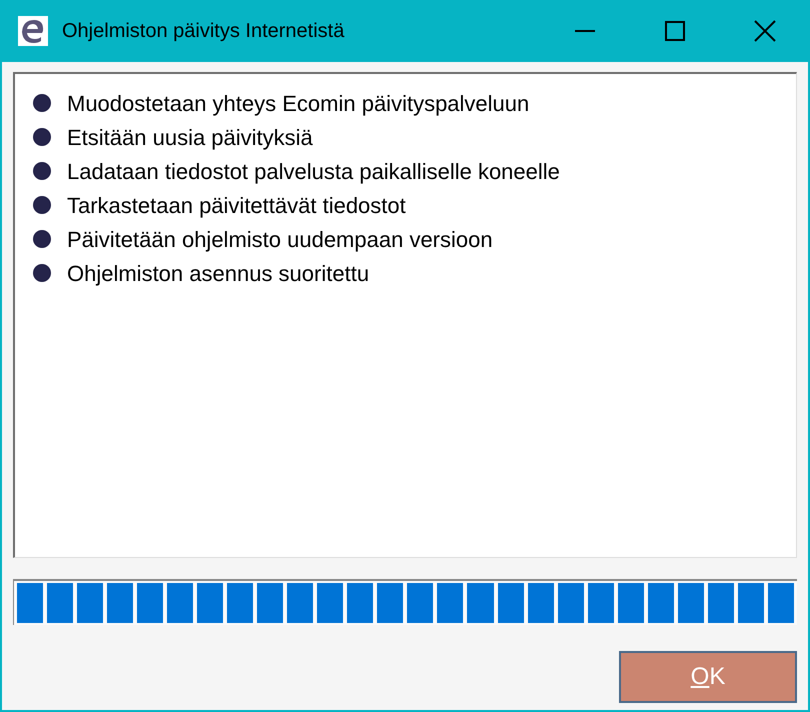  What do you see at coordinates (675, 31) in the screenshot?
I see `maximize-icon` at bounding box center [675, 31].